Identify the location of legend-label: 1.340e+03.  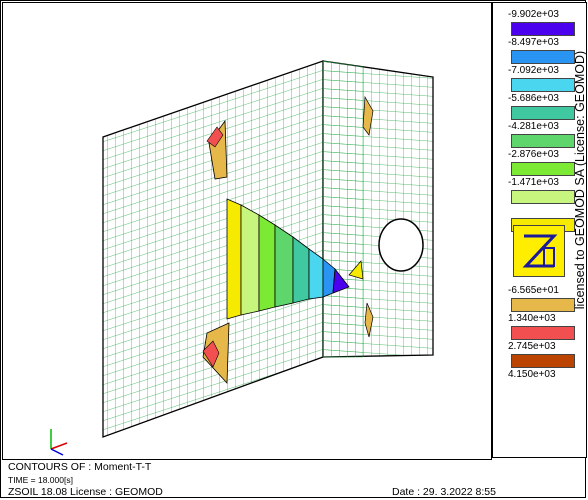
(532, 318).